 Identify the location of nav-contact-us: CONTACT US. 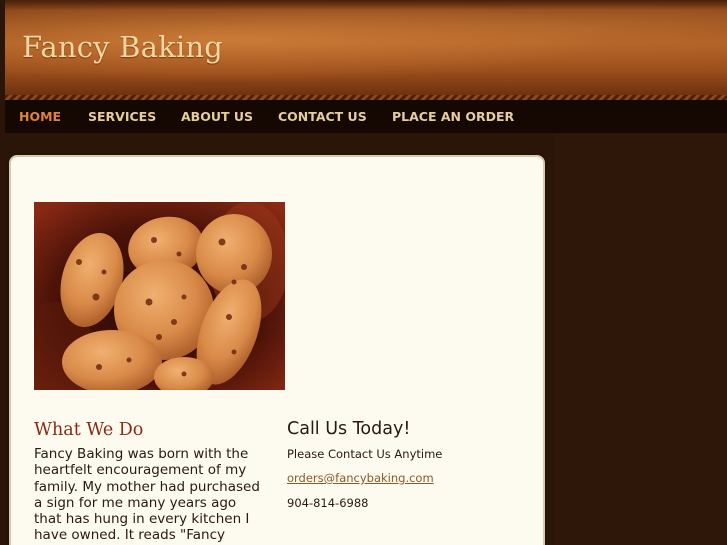
(322, 116).